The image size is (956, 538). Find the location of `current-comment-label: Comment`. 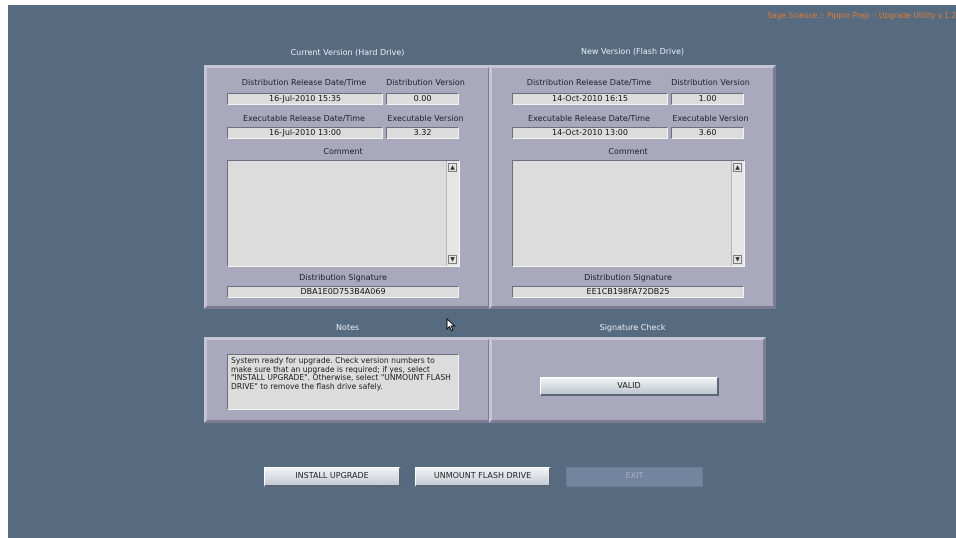

current-comment-label: Comment is located at coordinates (343, 151).